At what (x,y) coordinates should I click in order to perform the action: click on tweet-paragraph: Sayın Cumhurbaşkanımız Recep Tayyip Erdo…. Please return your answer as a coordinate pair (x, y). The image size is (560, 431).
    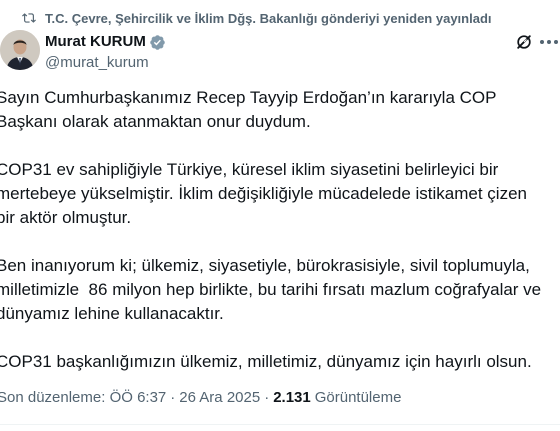
    Looking at the image, I should click on (248, 109).